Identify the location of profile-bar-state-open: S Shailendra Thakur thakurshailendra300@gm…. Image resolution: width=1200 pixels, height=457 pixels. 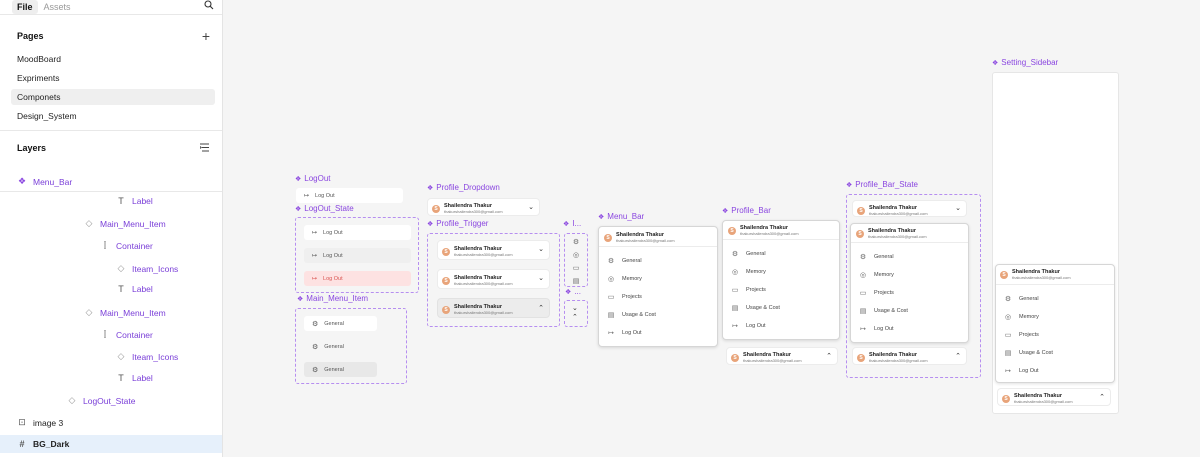
(909, 283).